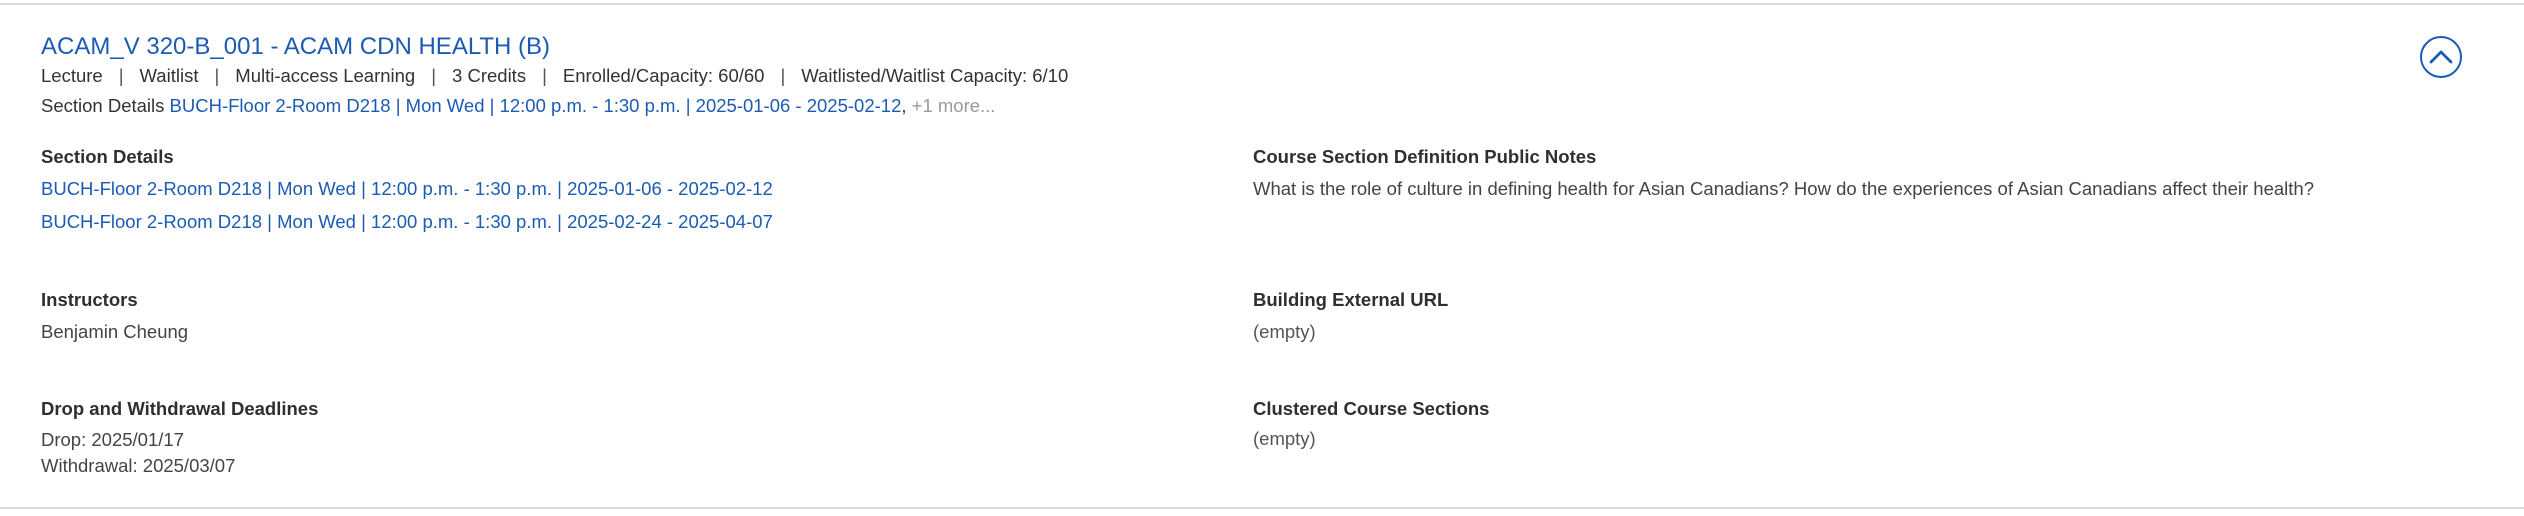 This screenshot has height=516, width=2524. Describe the element at coordinates (295, 47) in the screenshot. I see `course-title-link: ACAM_V 320-B_001 - ACAM CDN HEALTH (B)` at that location.